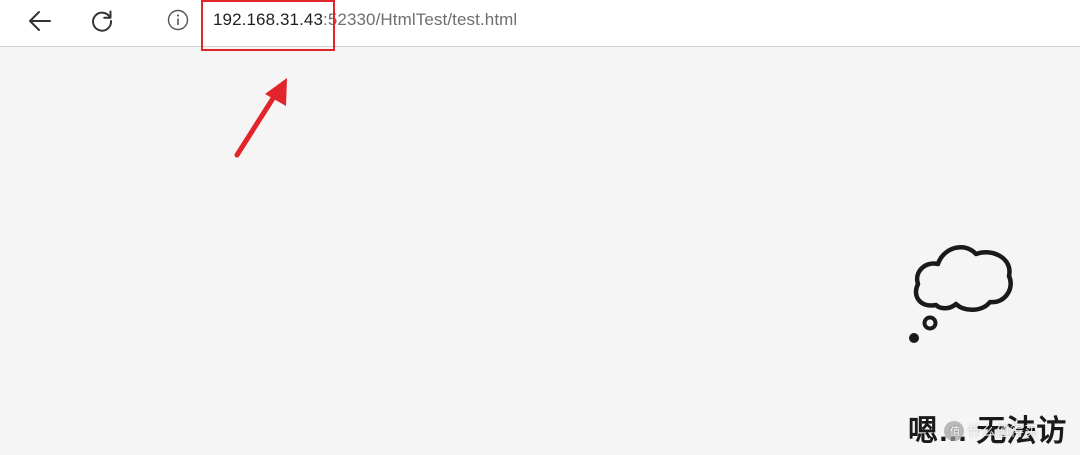 Image resolution: width=1080 pixels, height=455 pixels. I want to click on back-button, so click(40, 21).